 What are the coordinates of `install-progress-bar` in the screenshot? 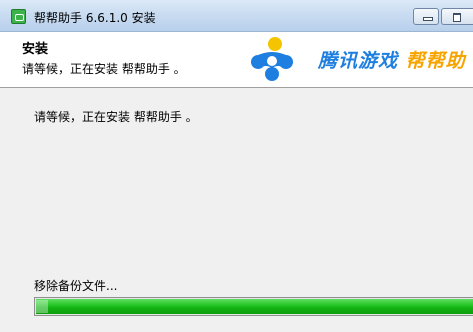 It's located at (253, 306).